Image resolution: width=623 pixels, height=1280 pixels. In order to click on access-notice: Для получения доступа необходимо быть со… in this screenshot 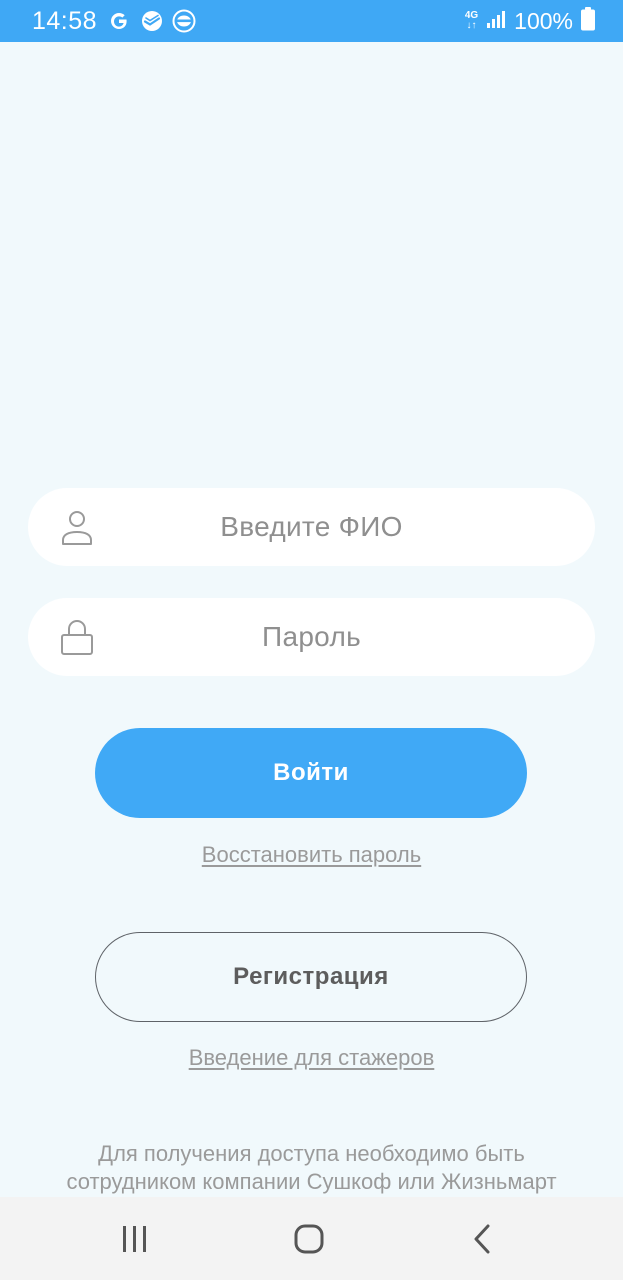, I will do `click(311, 1168)`.